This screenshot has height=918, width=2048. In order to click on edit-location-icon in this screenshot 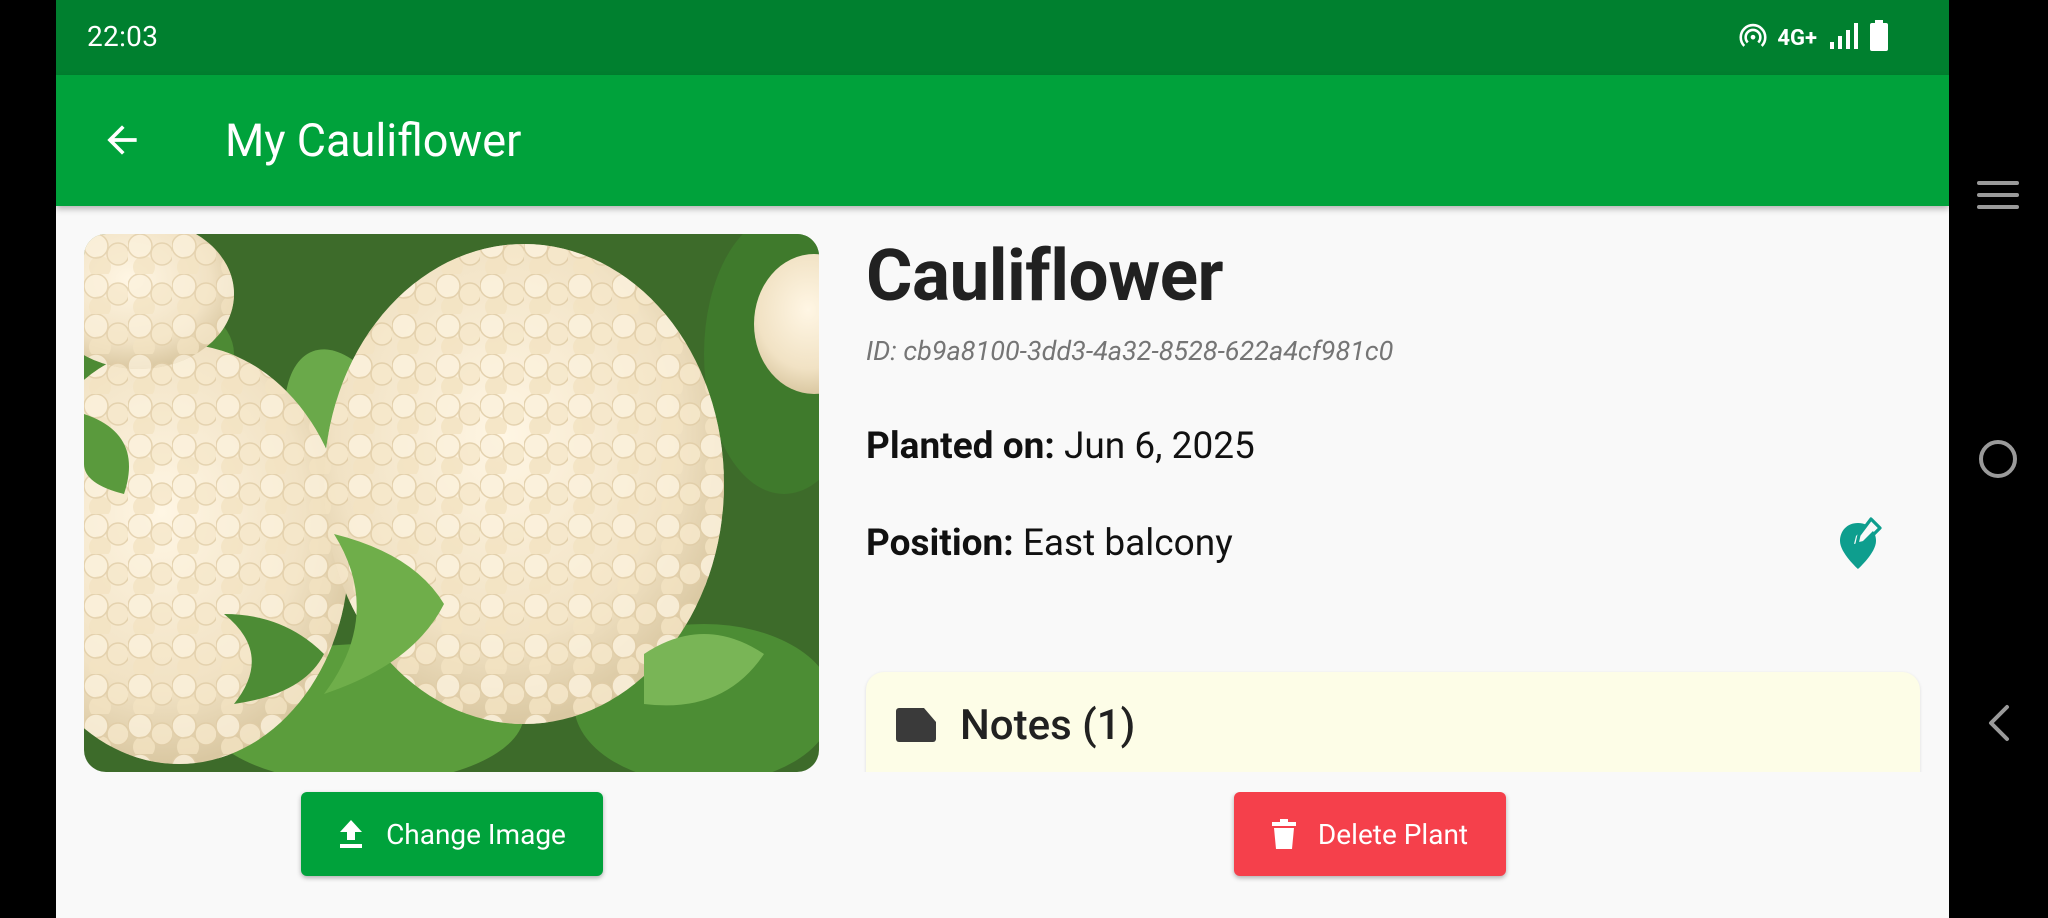, I will do `click(1861, 543)`.